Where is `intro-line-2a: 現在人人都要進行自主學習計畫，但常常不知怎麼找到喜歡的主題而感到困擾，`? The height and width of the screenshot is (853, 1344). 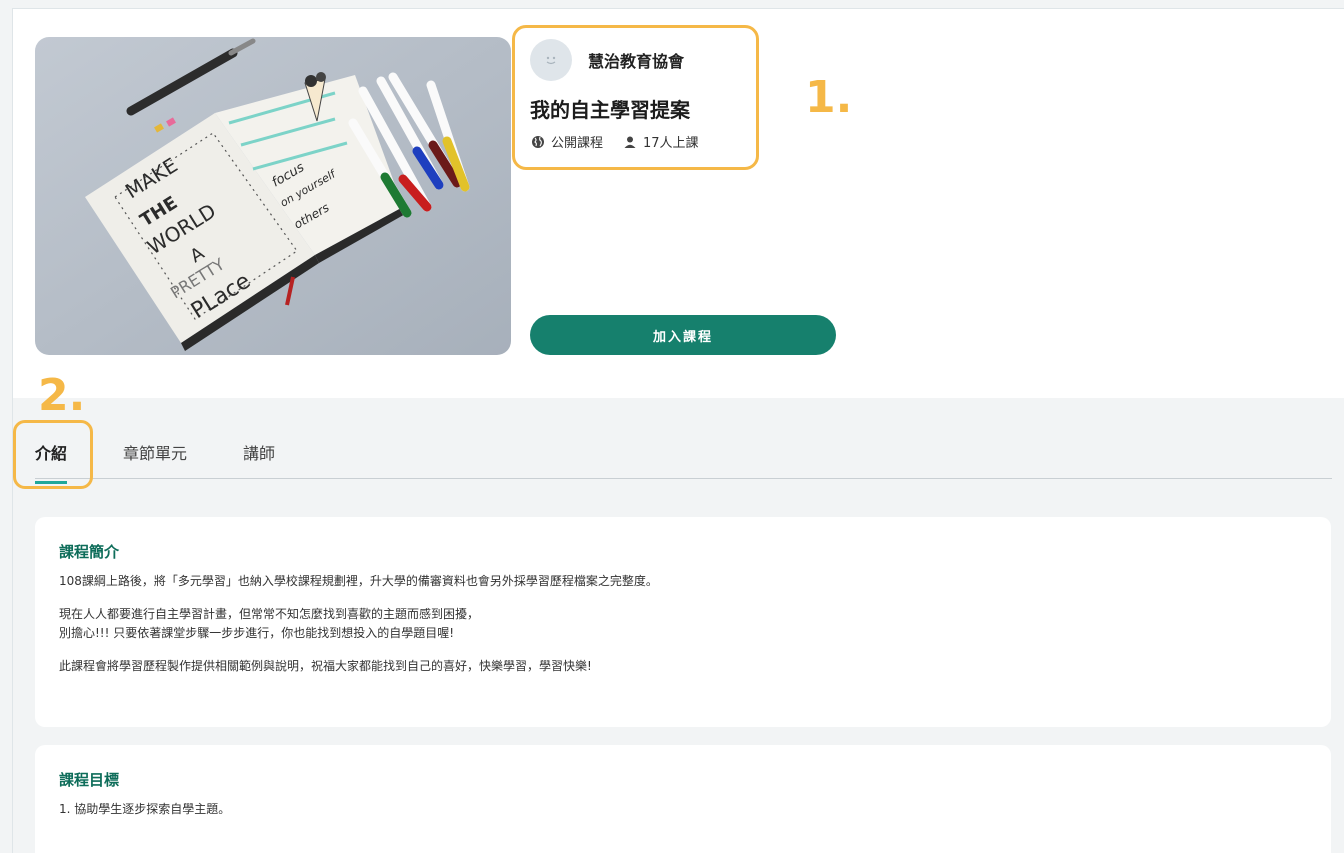 intro-line-2a: 現在人人都要進行自主學習計畫，但常常不知怎麼找到喜歡的主題而感到困擾， is located at coordinates (269, 614).